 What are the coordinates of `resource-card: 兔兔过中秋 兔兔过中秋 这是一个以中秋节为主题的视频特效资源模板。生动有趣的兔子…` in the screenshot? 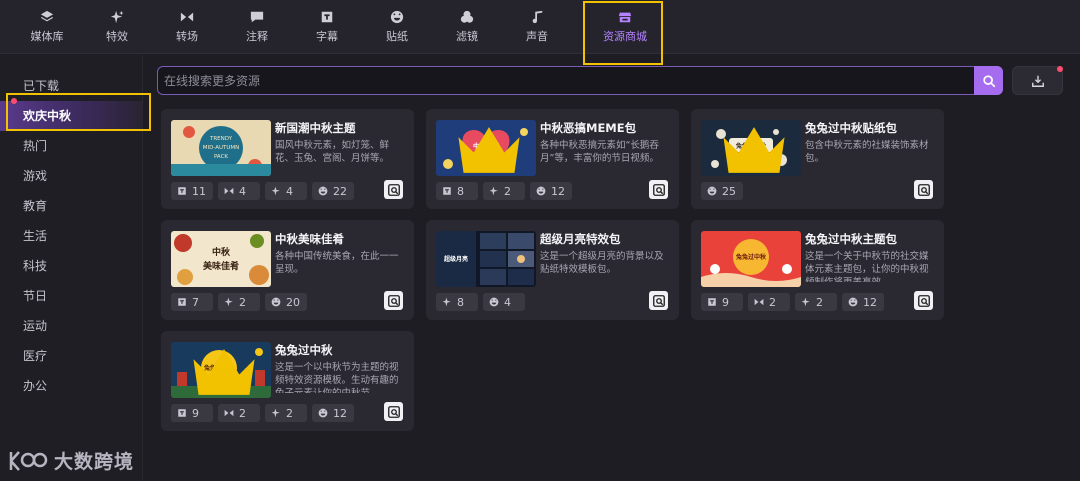 It's located at (287, 381).